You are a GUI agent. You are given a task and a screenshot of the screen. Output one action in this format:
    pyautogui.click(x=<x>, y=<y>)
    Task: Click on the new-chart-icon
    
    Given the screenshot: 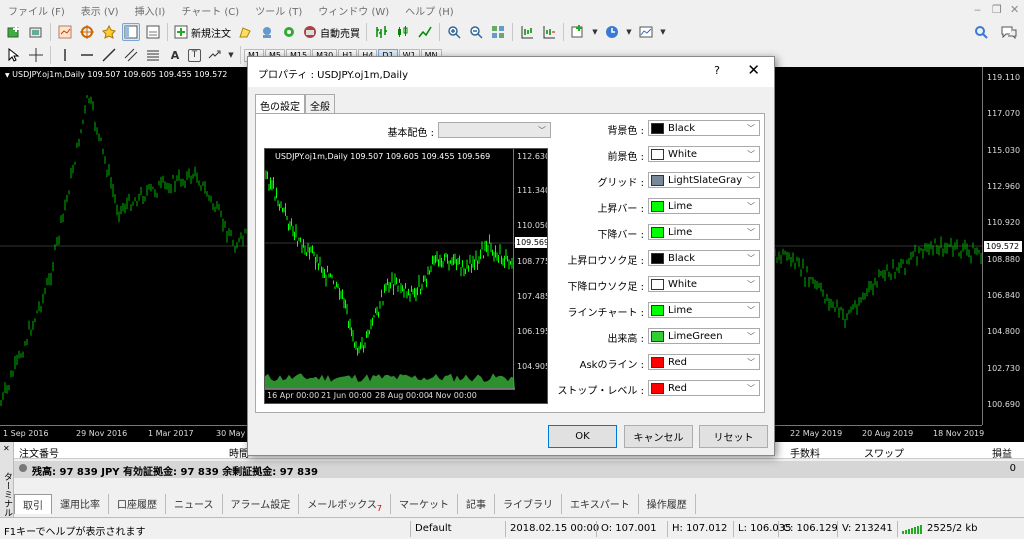 What is the action you would take?
    pyautogui.click(x=14, y=32)
    